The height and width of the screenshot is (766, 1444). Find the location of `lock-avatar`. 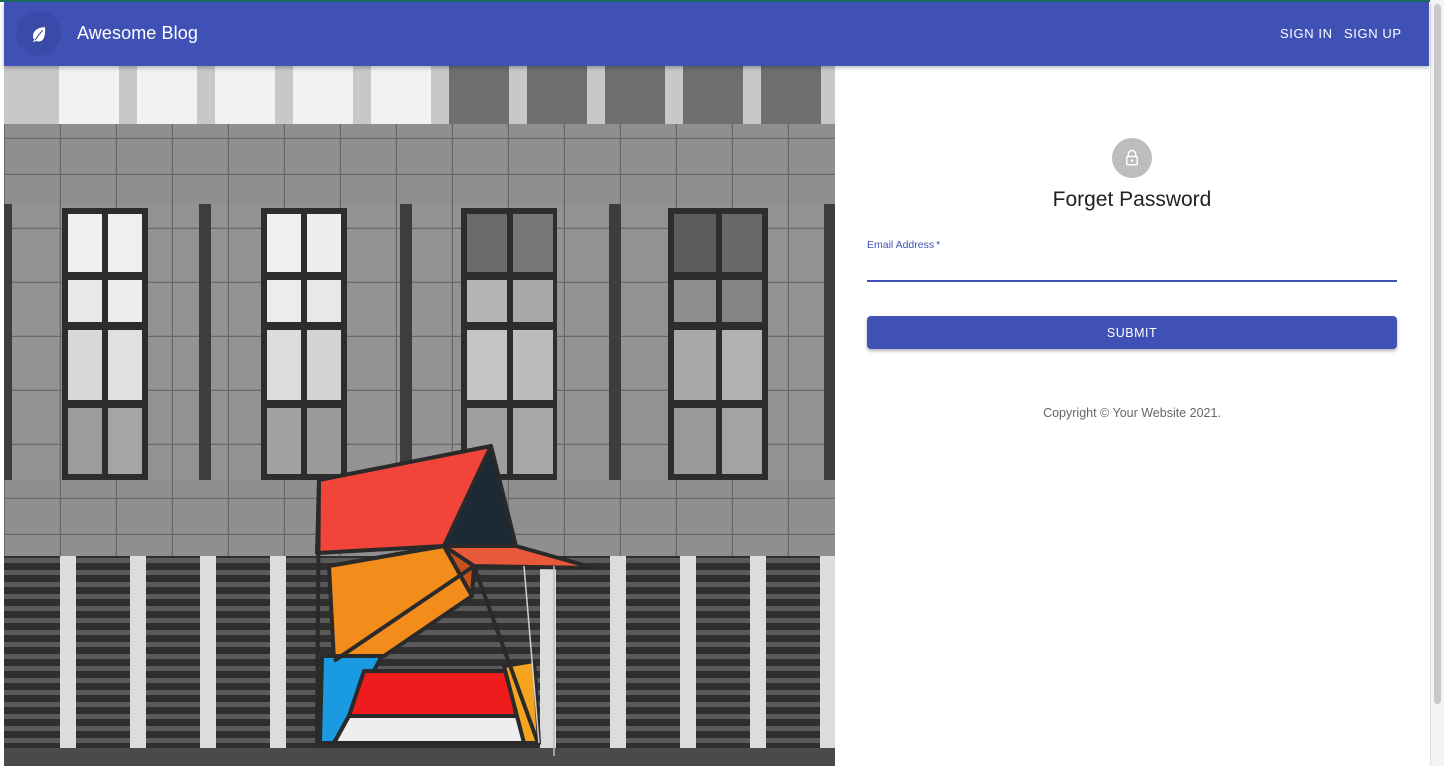

lock-avatar is located at coordinates (1132, 158).